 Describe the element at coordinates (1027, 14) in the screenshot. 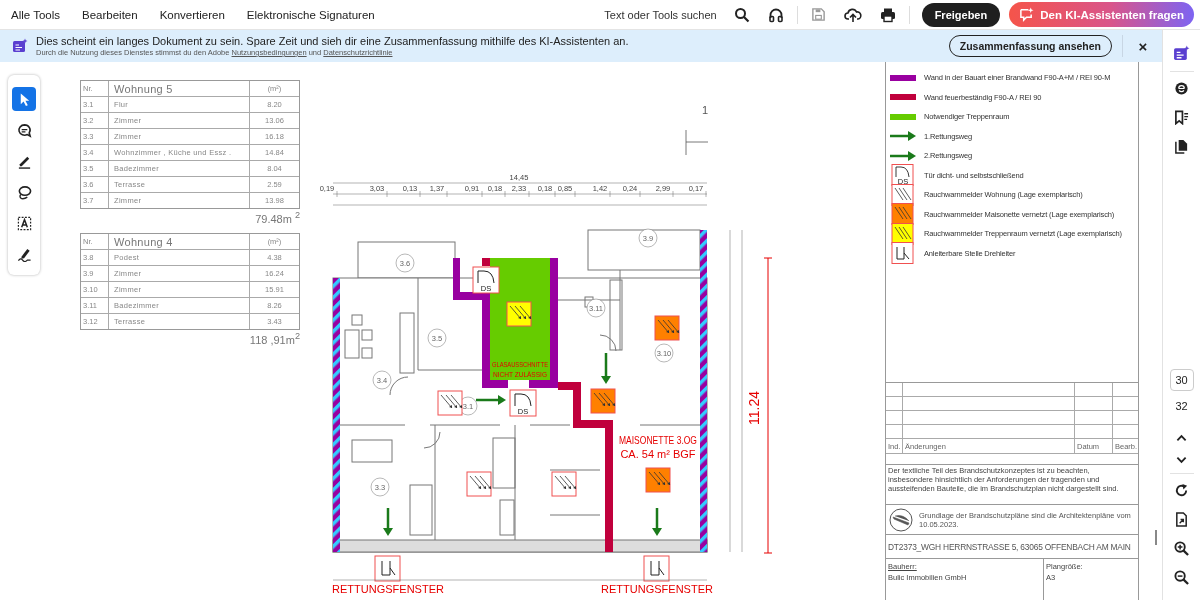

I see `chat-sparkle-icon` at that location.